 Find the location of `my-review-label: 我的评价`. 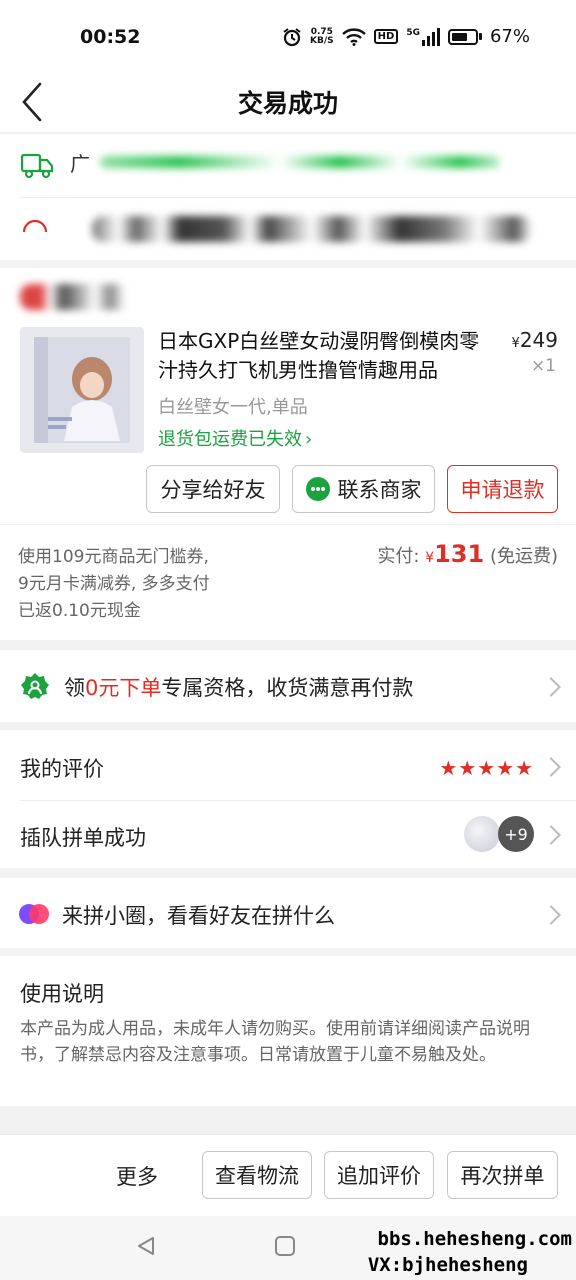

my-review-label: 我的评价 is located at coordinates (62, 769).